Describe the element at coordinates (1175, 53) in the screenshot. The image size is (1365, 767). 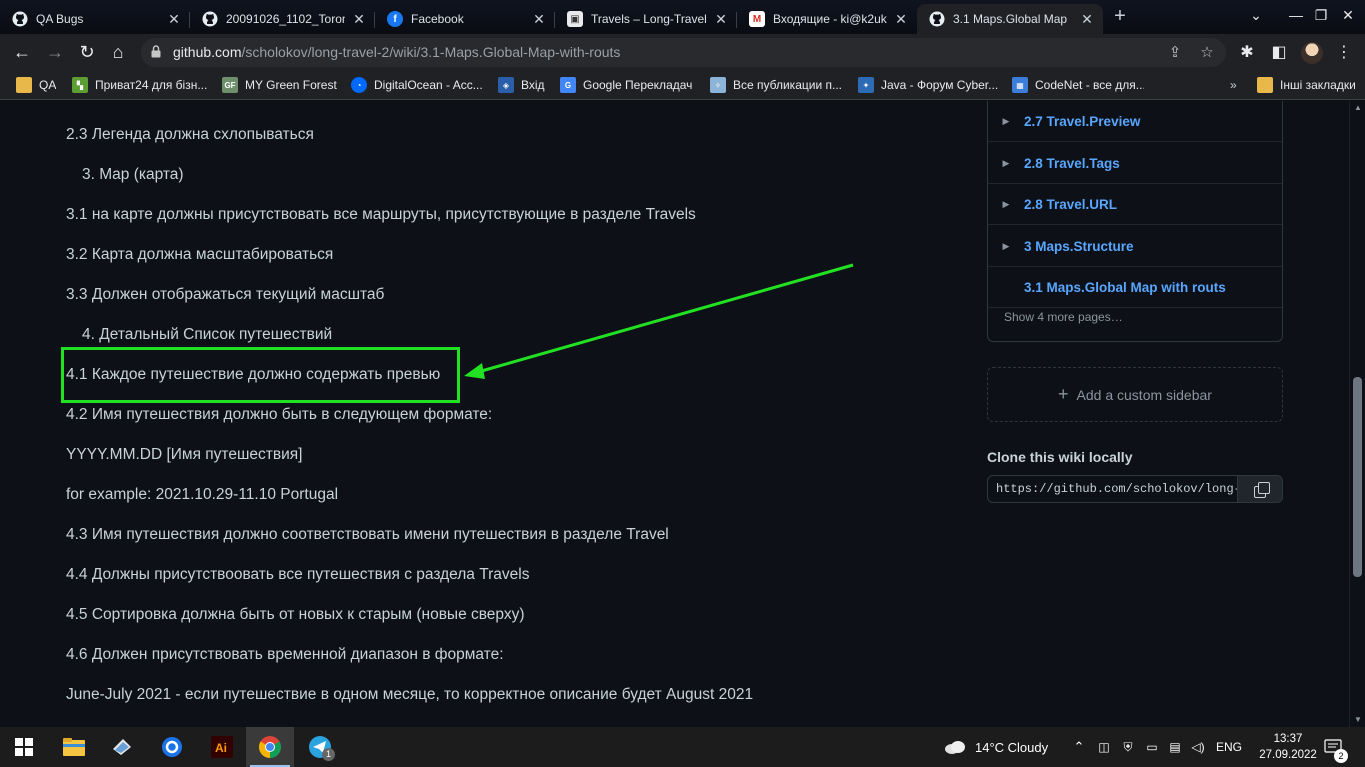
I see `share-icon: ⇪` at that location.